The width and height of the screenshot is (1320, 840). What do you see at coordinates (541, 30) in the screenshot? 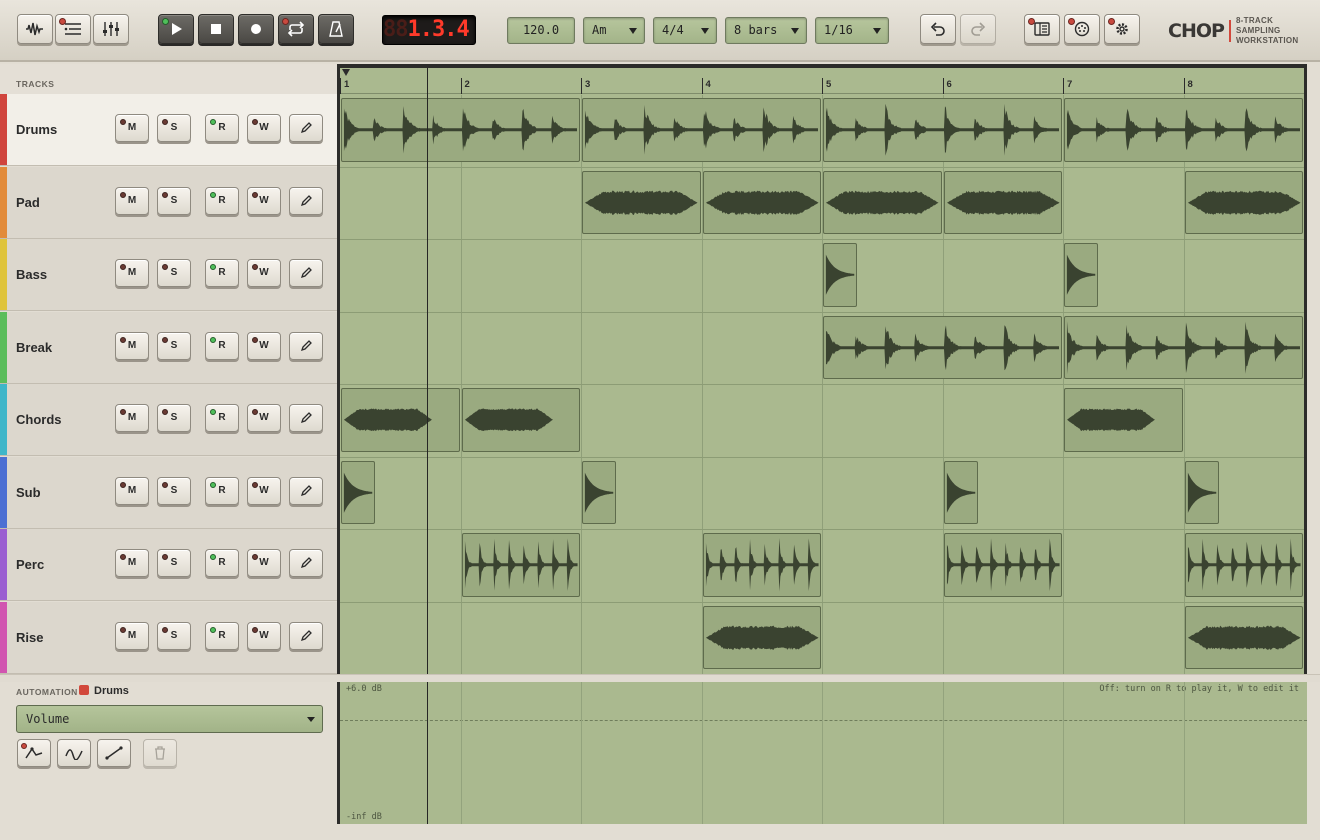
I see `tempo-field: 120.0` at bounding box center [541, 30].